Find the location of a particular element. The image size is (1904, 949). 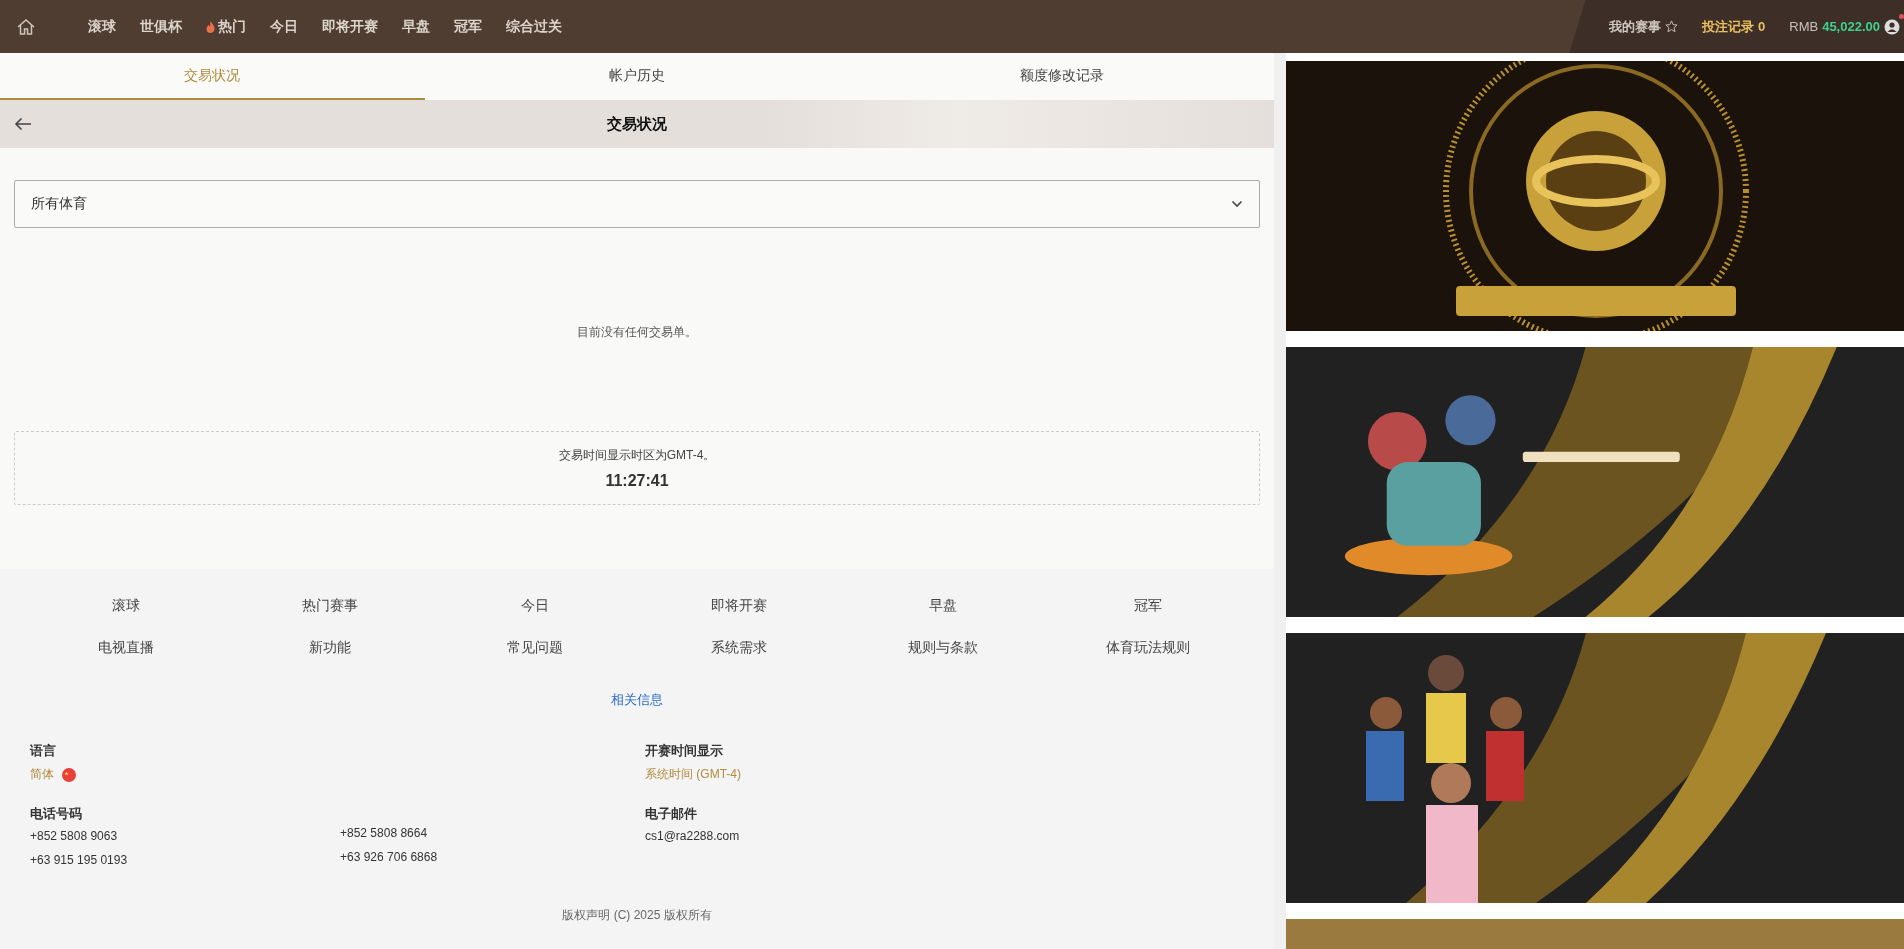

phone-label: 电话号码 is located at coordinates (56, 814).